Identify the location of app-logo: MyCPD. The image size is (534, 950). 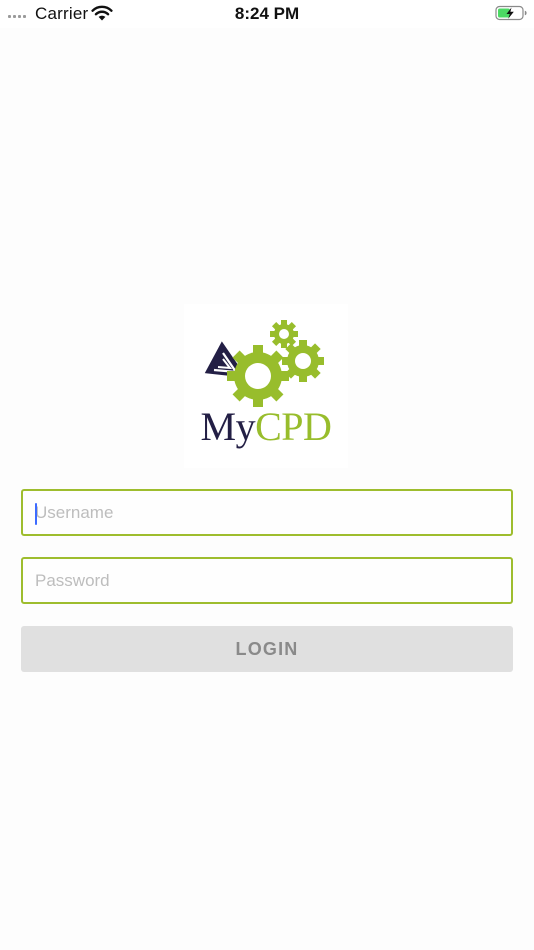
(266, 386).